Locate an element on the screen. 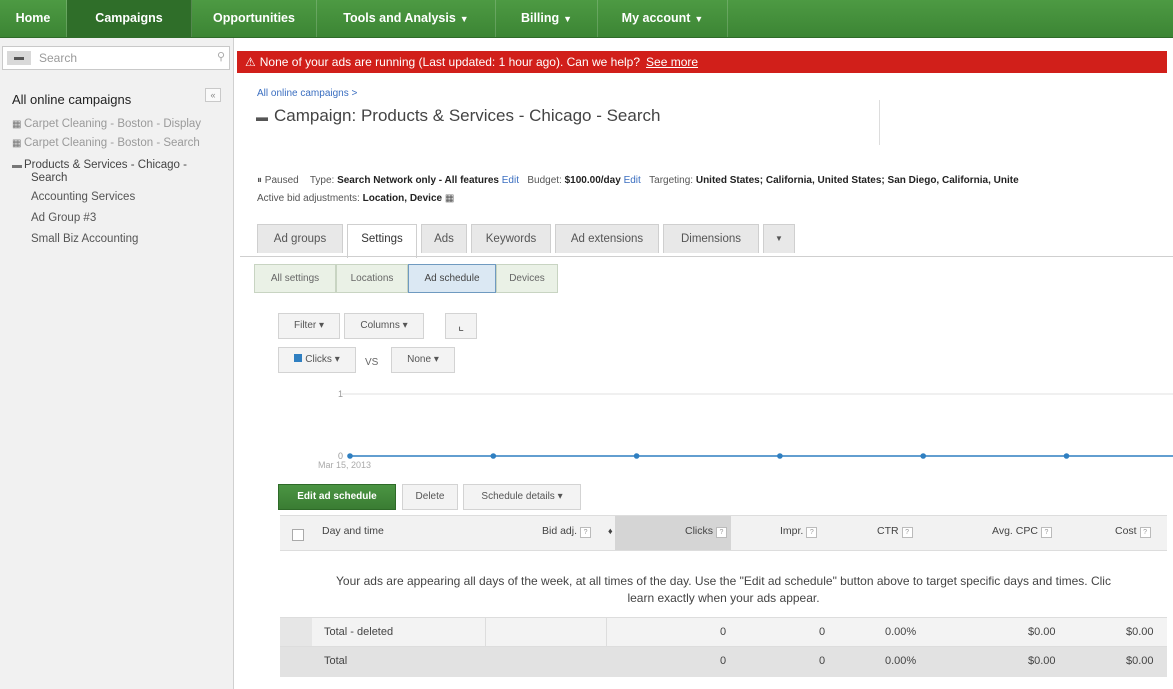  nav-tools-and-analysis: Tools and Analysis ▼ is located at coordinates (406, 18).